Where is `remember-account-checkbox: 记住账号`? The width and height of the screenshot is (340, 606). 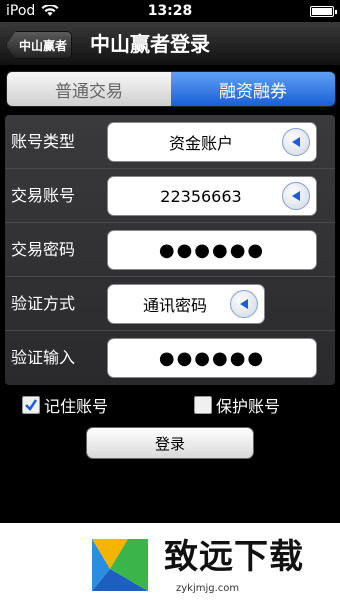
remember-account-checkbox: 记住账号 is located at coordinates (65, 405).